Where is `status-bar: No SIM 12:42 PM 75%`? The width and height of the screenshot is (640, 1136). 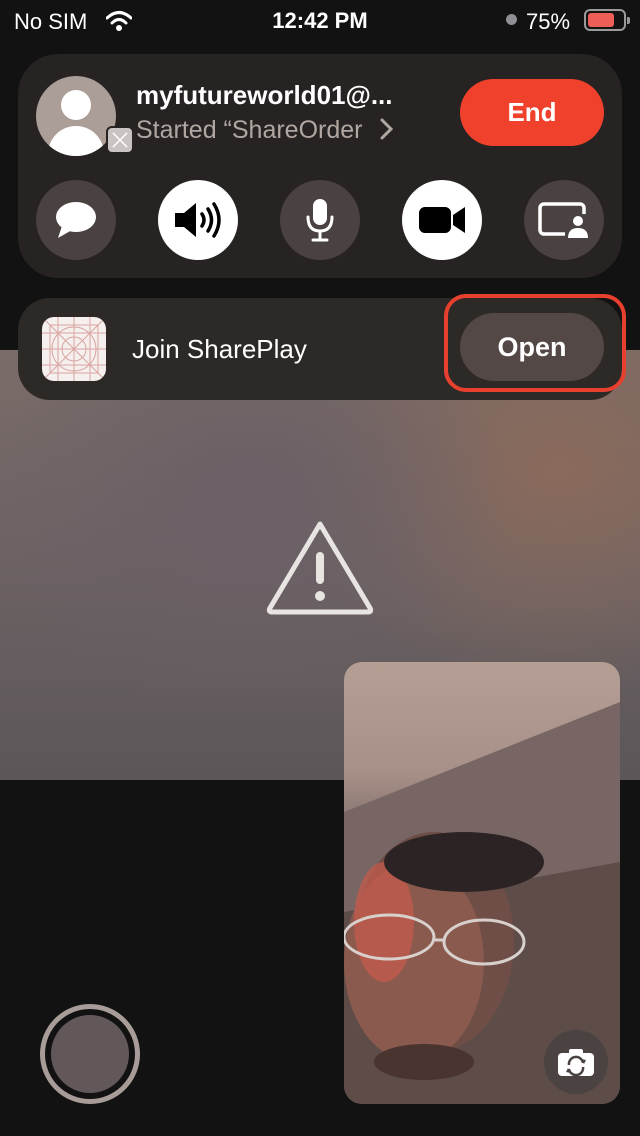
status-bar: No SIM 12:42 PM 75% is located at coordinates (320, 22).